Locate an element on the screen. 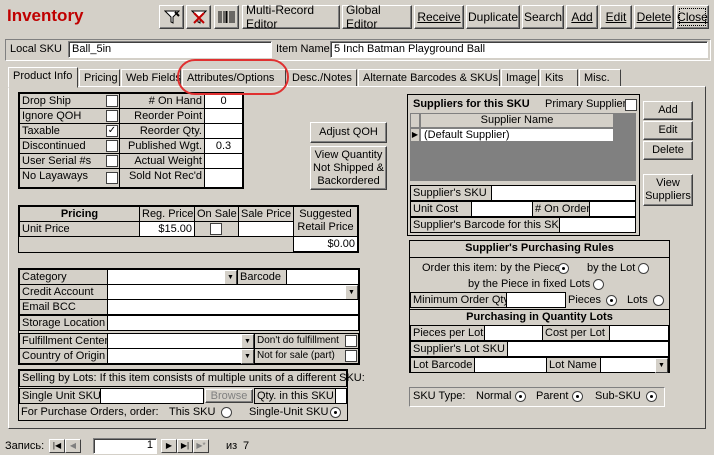 The height and width of the screenshot is (455, 714). record-number-field: 1 is located at coordinates (125, 446).